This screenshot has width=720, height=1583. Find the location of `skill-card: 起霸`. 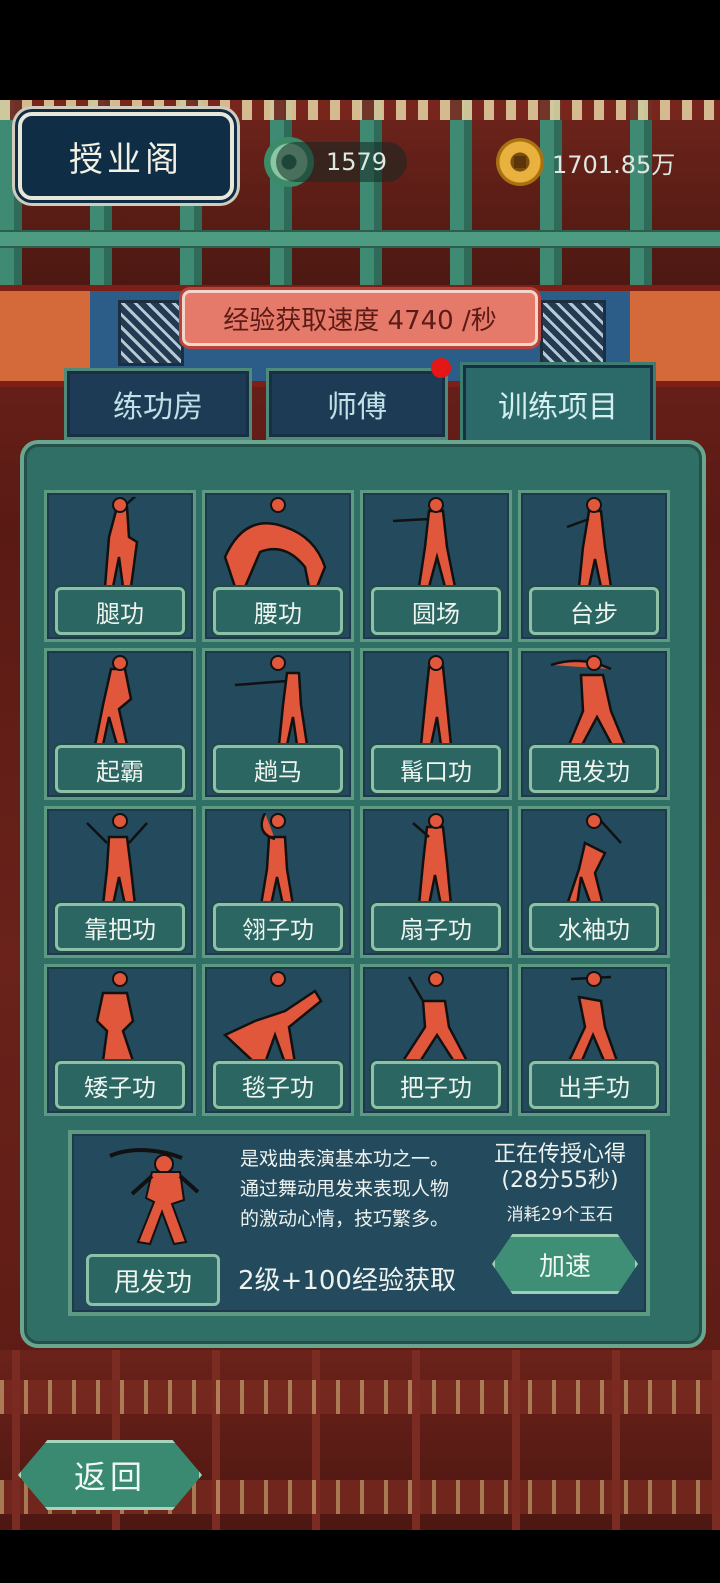

skill-card: 起霸 is located at coordinates (120, 724).